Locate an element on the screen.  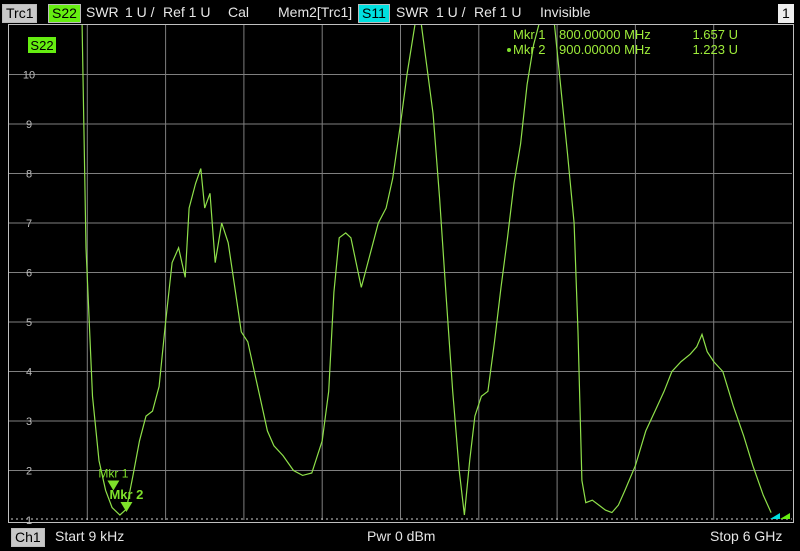
readout-marker-value: 1.223 U is located at coordinates (715, 49).